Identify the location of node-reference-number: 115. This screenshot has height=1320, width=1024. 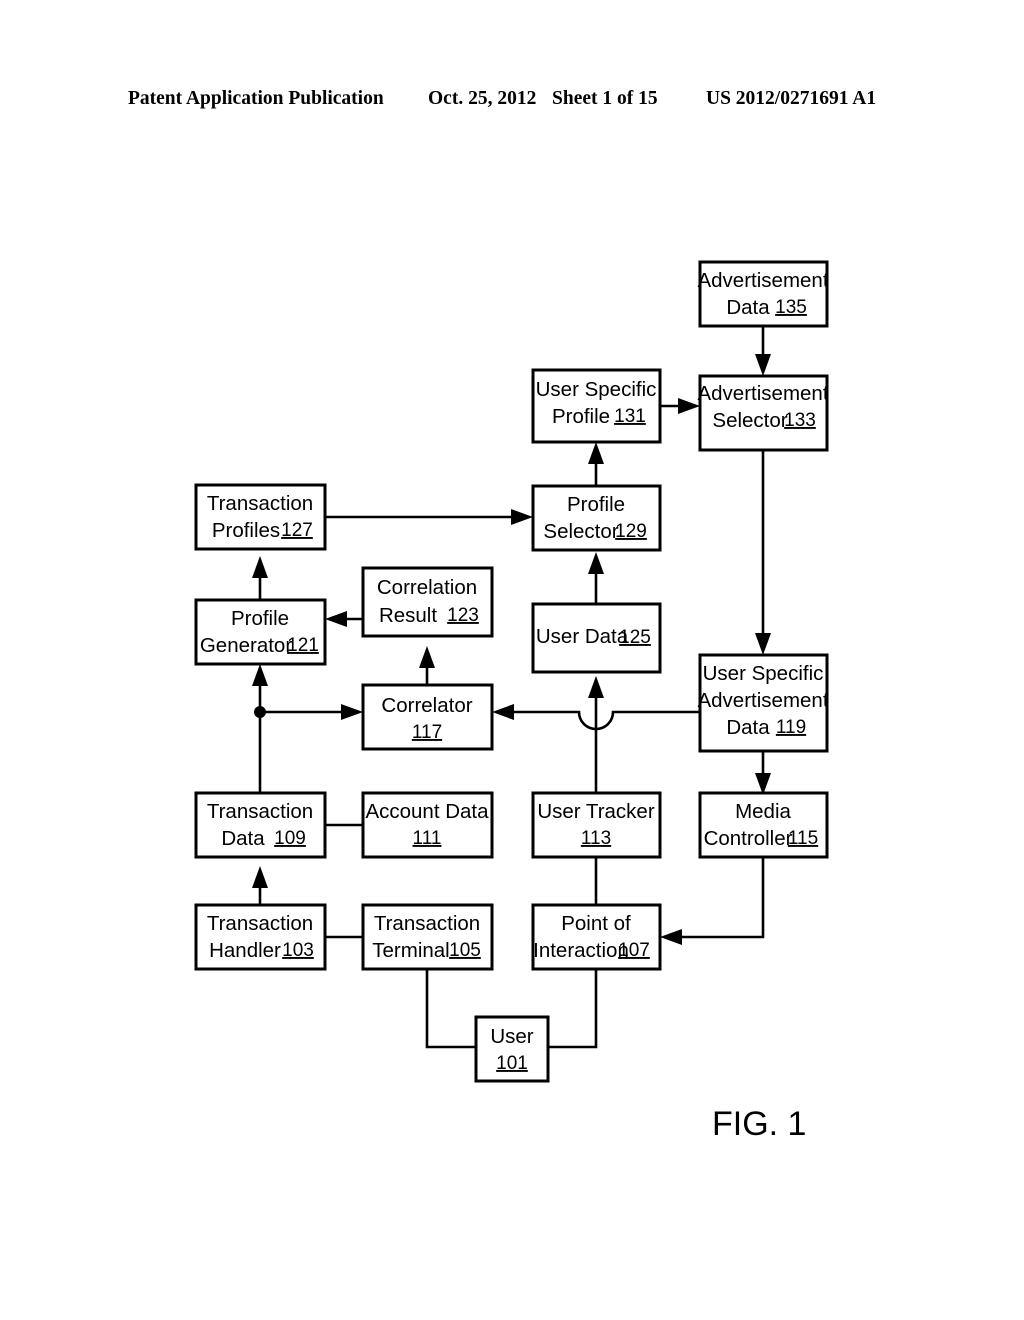
(803, 838).